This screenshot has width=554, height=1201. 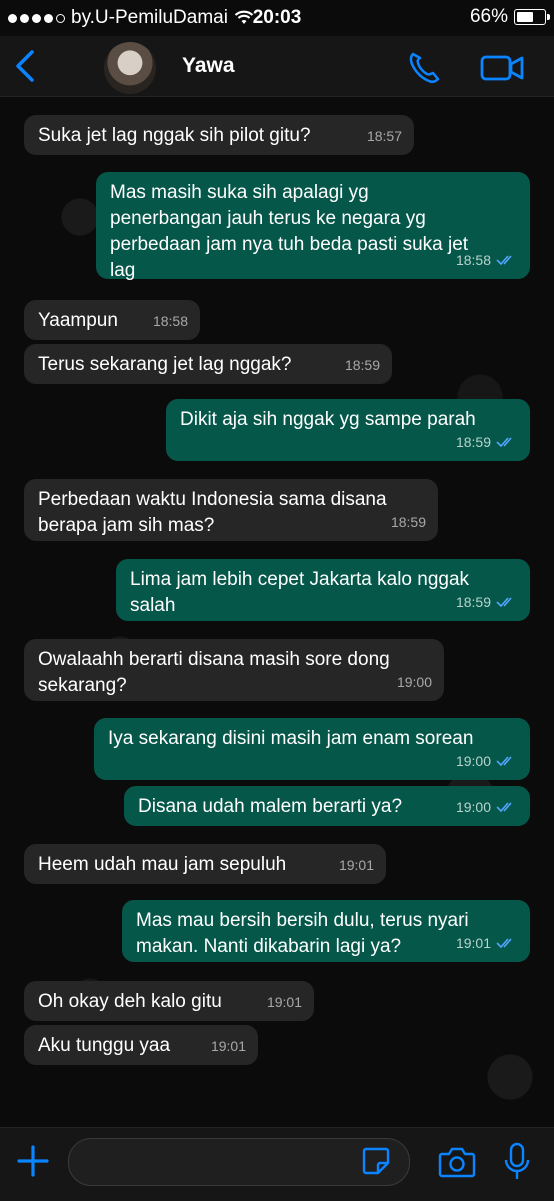 What do you see at coordinates (239, 1162) in the screenshot?
I see `message-input` at bounding box center [239, 1162].